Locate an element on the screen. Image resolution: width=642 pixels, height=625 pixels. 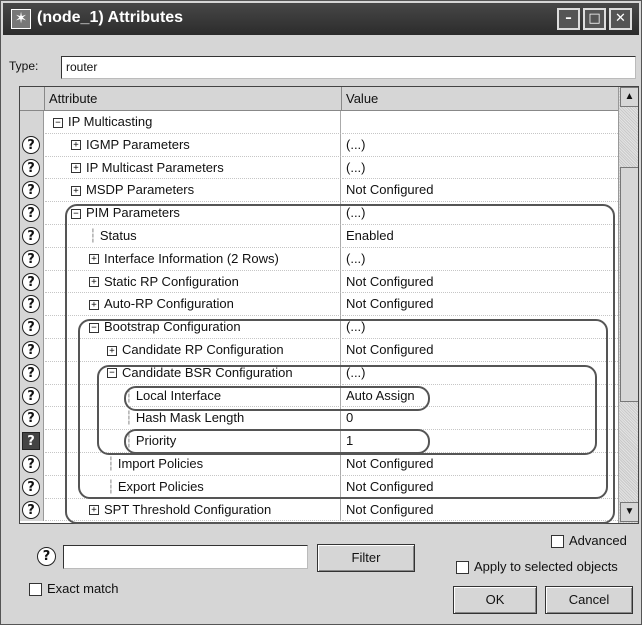
attribute-cell: ┆ Import Policies is located at coordinates (193, 464).